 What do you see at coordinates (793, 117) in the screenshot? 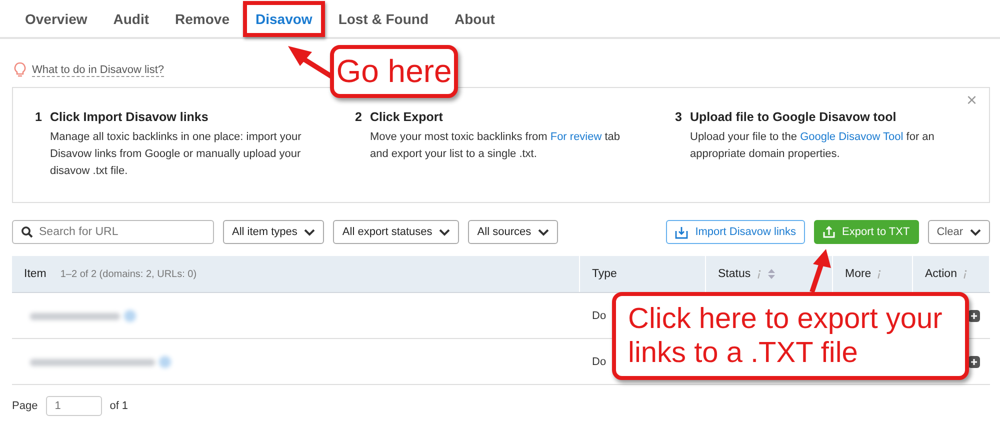
I see `step-title: Upload file to Google Disavow tool` at bounding box center [793, 117].